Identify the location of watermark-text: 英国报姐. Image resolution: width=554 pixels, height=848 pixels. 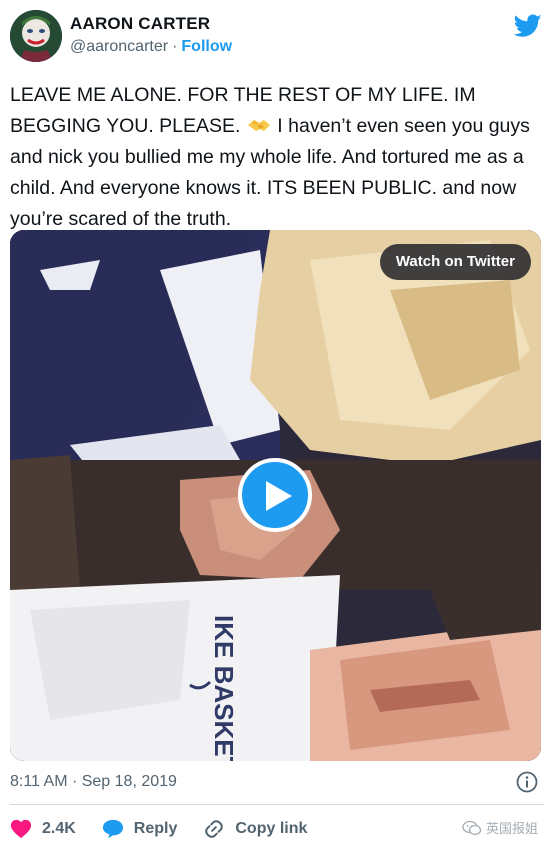
(511, 828).